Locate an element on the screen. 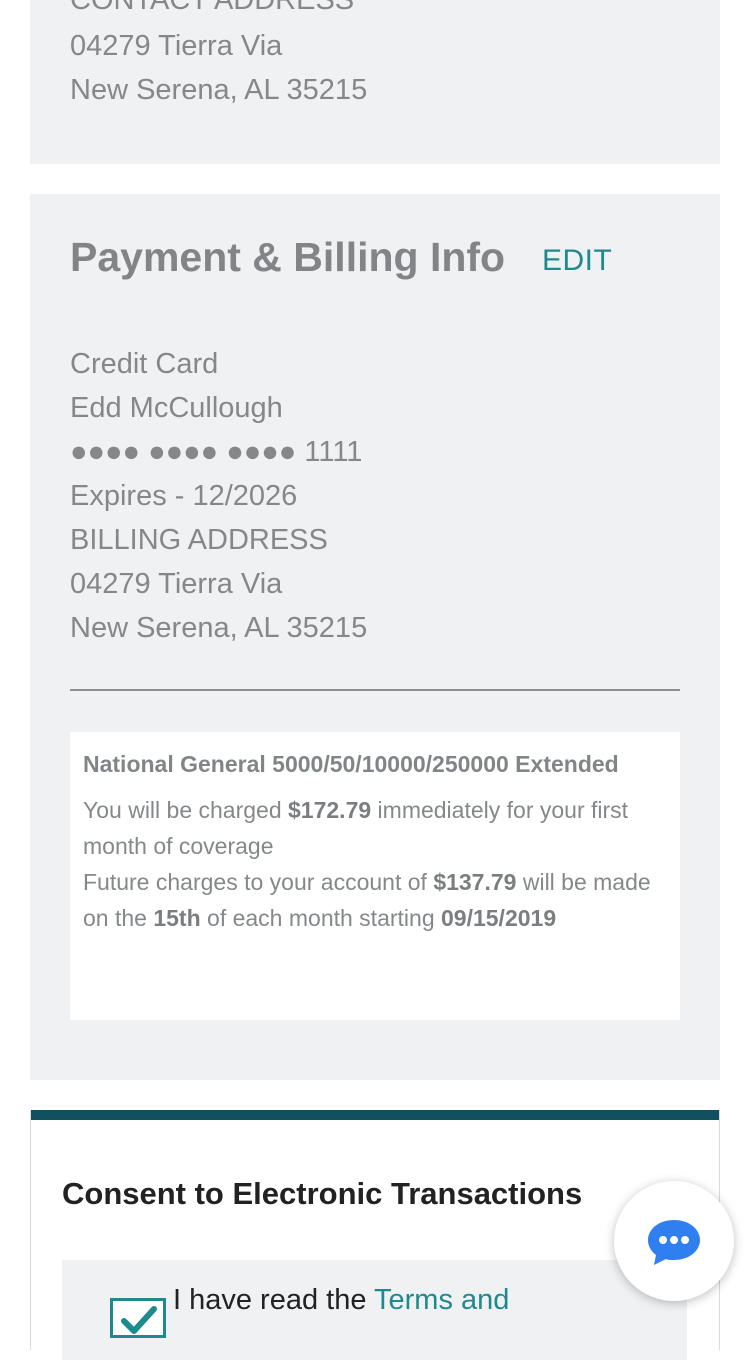  consent-title: Consent to Electronic Transactions is located at coordinates (322, 1193).